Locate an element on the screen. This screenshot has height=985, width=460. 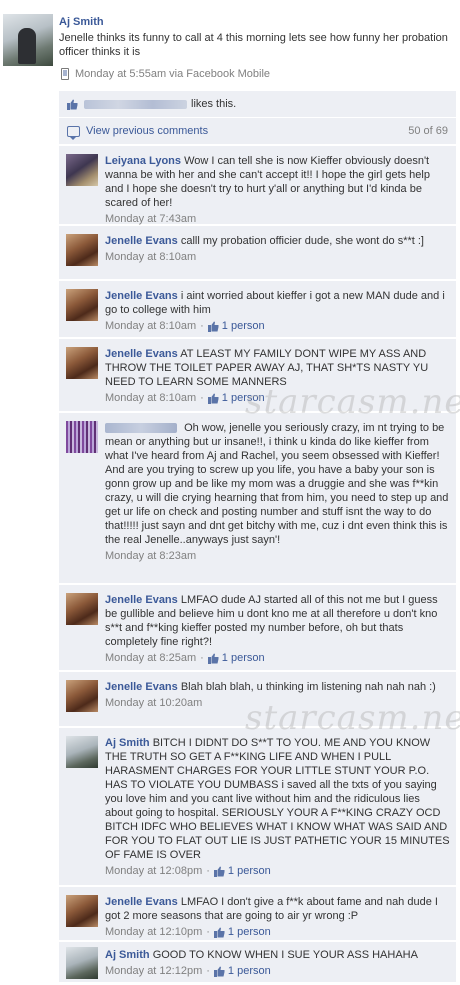
blurred-liker-name is located at coordinates (135, 104).